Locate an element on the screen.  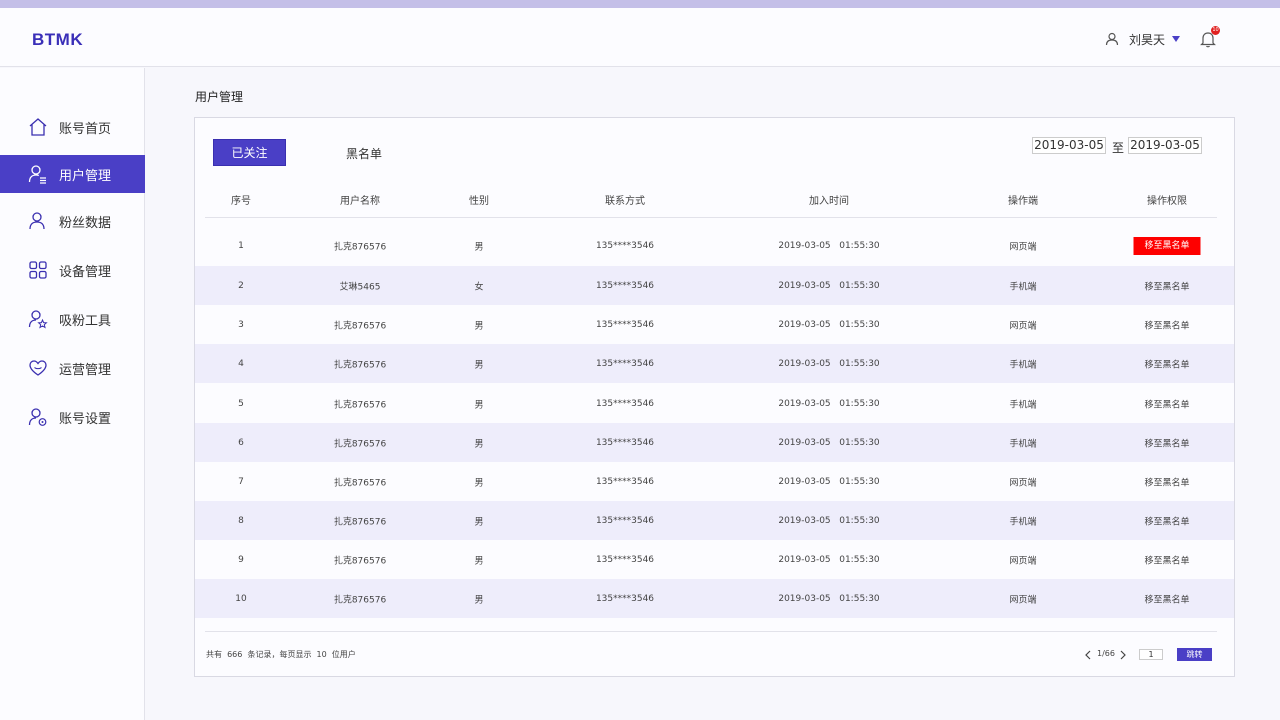
logo: BTMK is located at coordinates (58, 39).